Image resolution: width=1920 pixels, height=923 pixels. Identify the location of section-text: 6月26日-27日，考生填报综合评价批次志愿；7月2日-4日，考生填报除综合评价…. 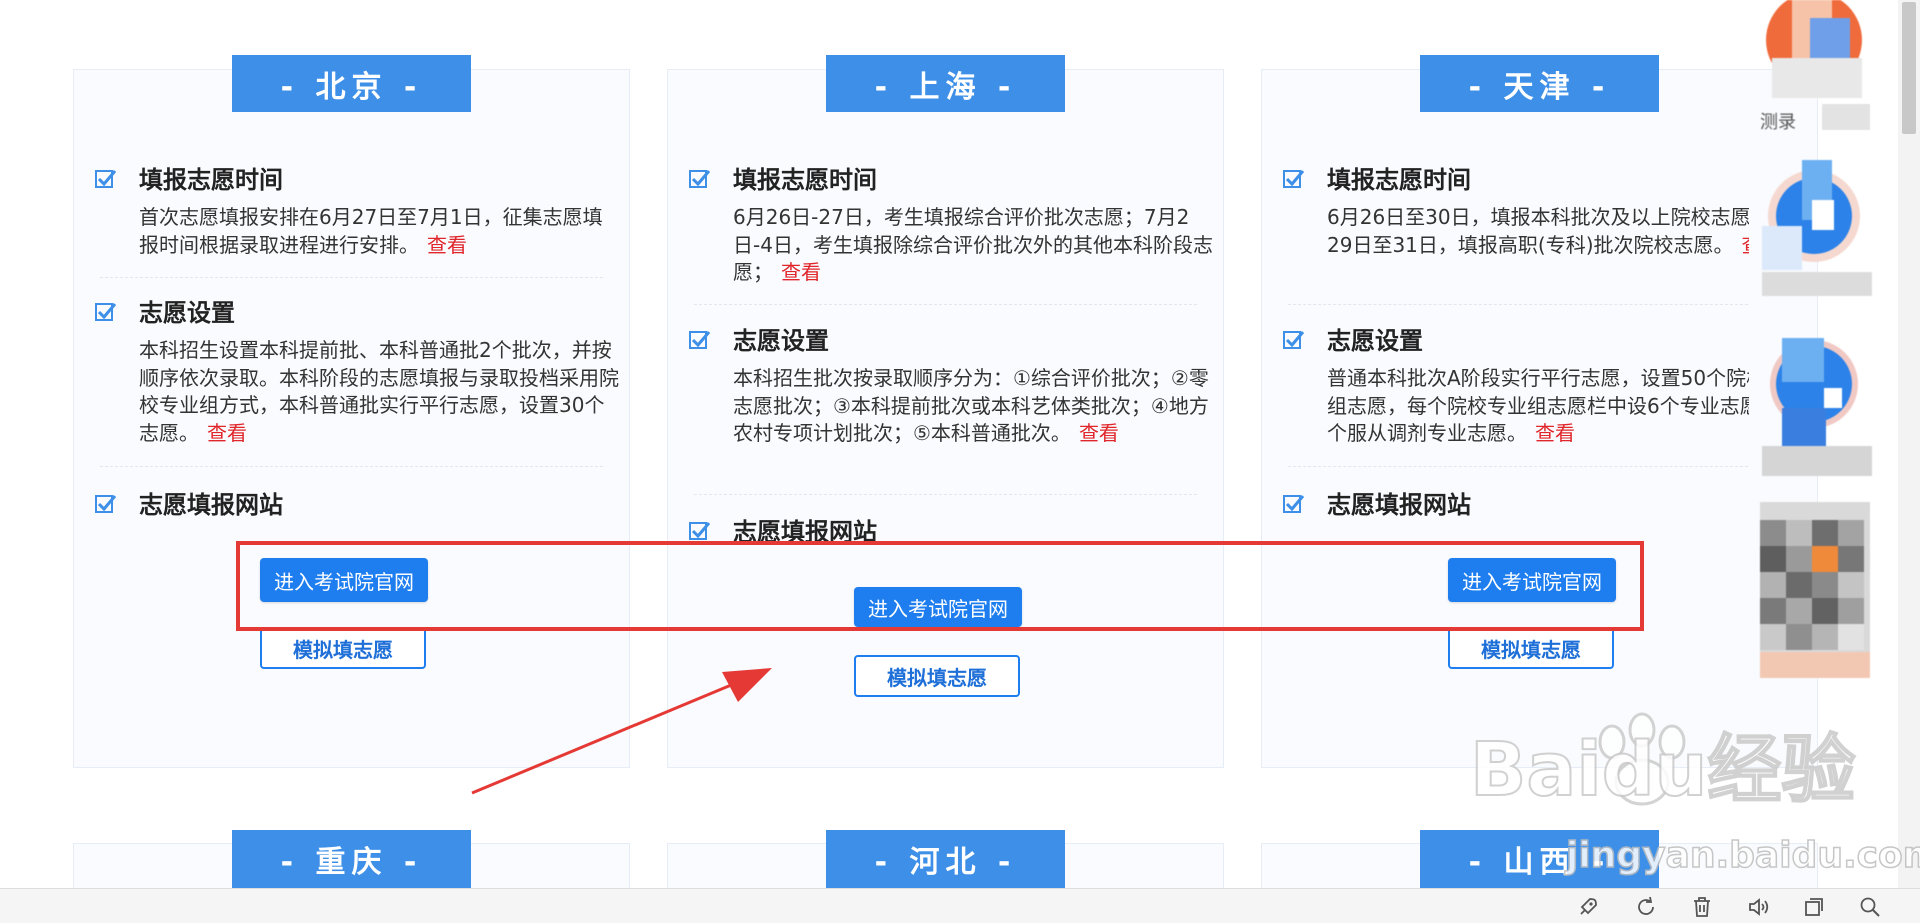
(973, 244).